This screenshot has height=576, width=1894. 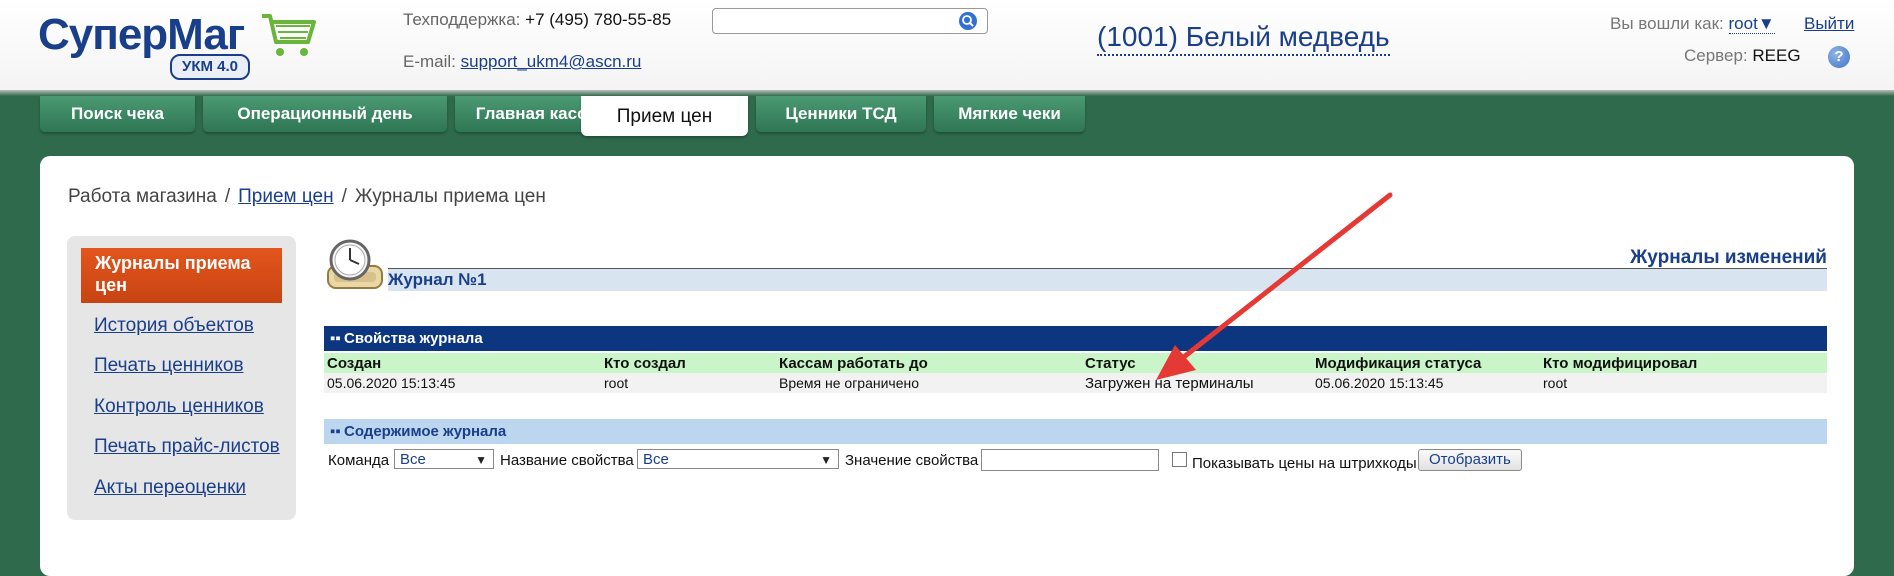 I want to click on tab-receipt-search: Поиск чека, so click(x=117, y=114).